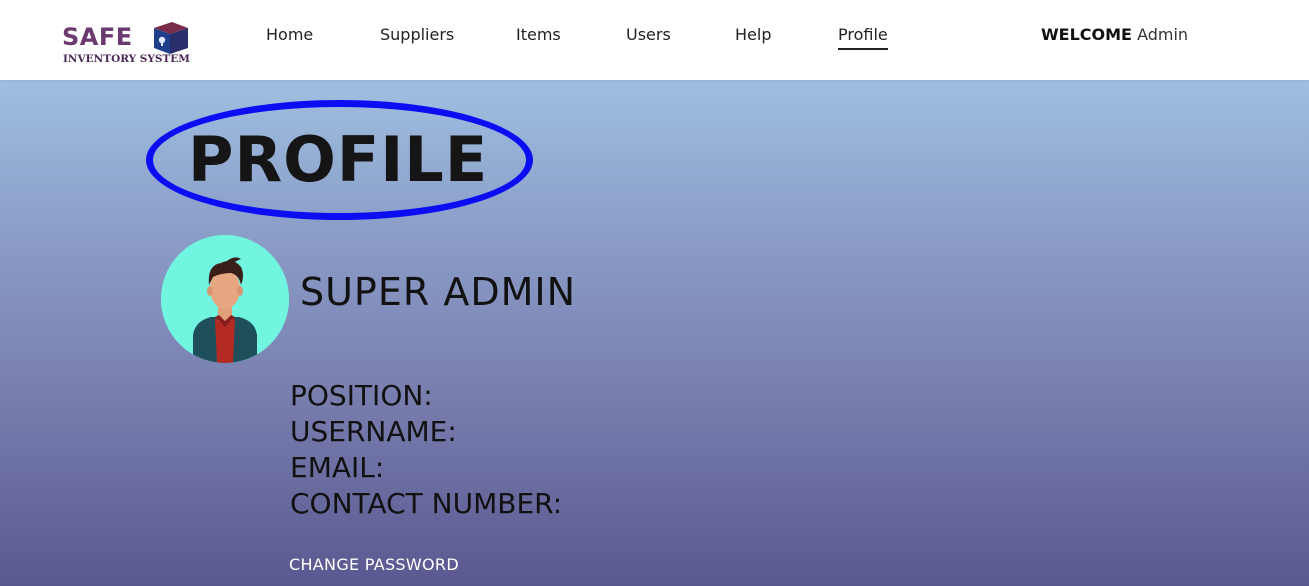  What do you see at coordinates (339, 160) in the screenshot?
I see `annotation-ellipse` at bounding box center [339, 160].